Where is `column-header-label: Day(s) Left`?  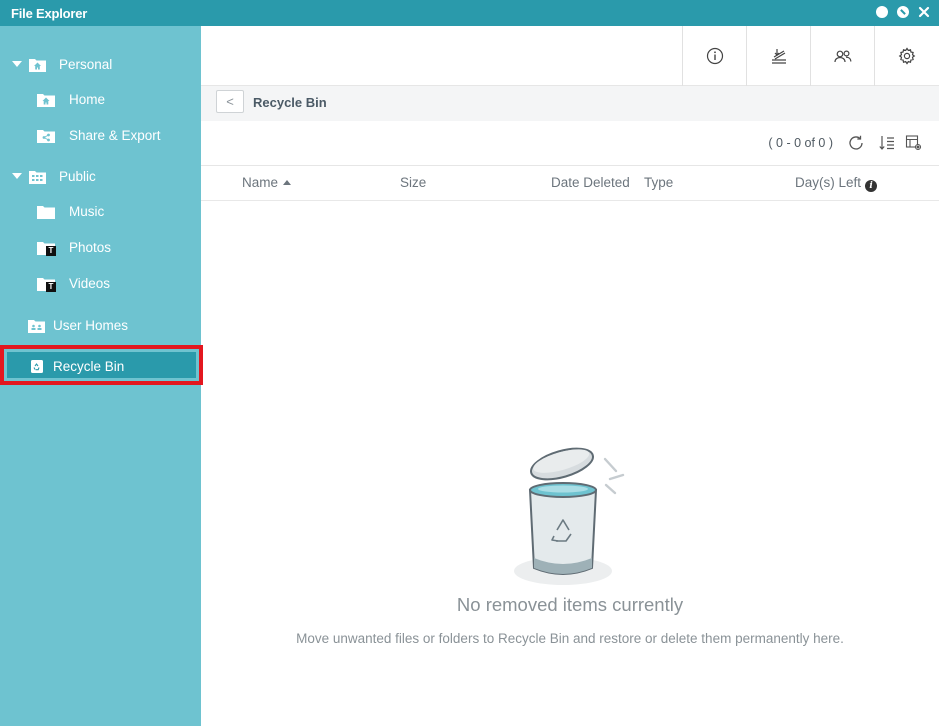 column-header-label: Day(s) Left is located at coordinates (828, 182).